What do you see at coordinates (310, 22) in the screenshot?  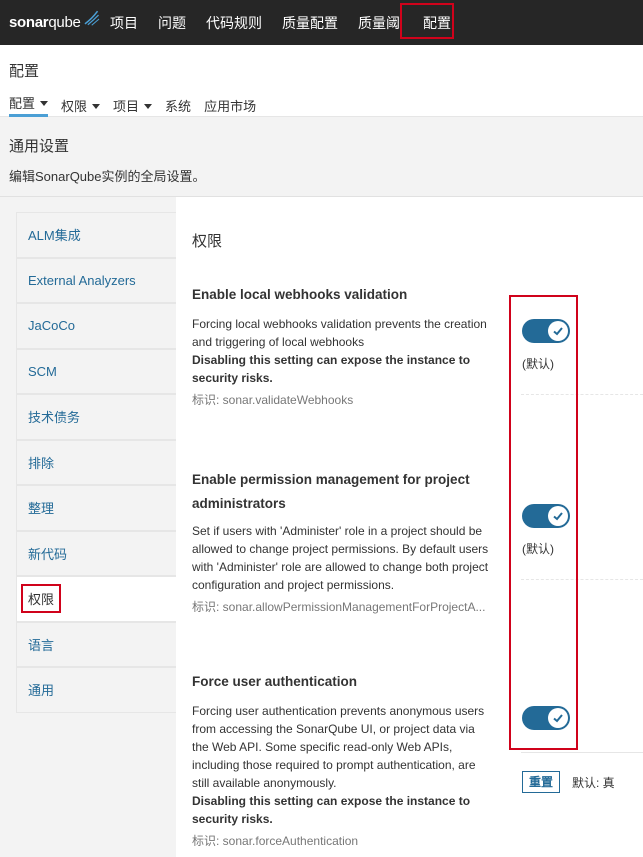 I see `nav-quality-profiles: 质量配置` at bounding box center [310, 22].